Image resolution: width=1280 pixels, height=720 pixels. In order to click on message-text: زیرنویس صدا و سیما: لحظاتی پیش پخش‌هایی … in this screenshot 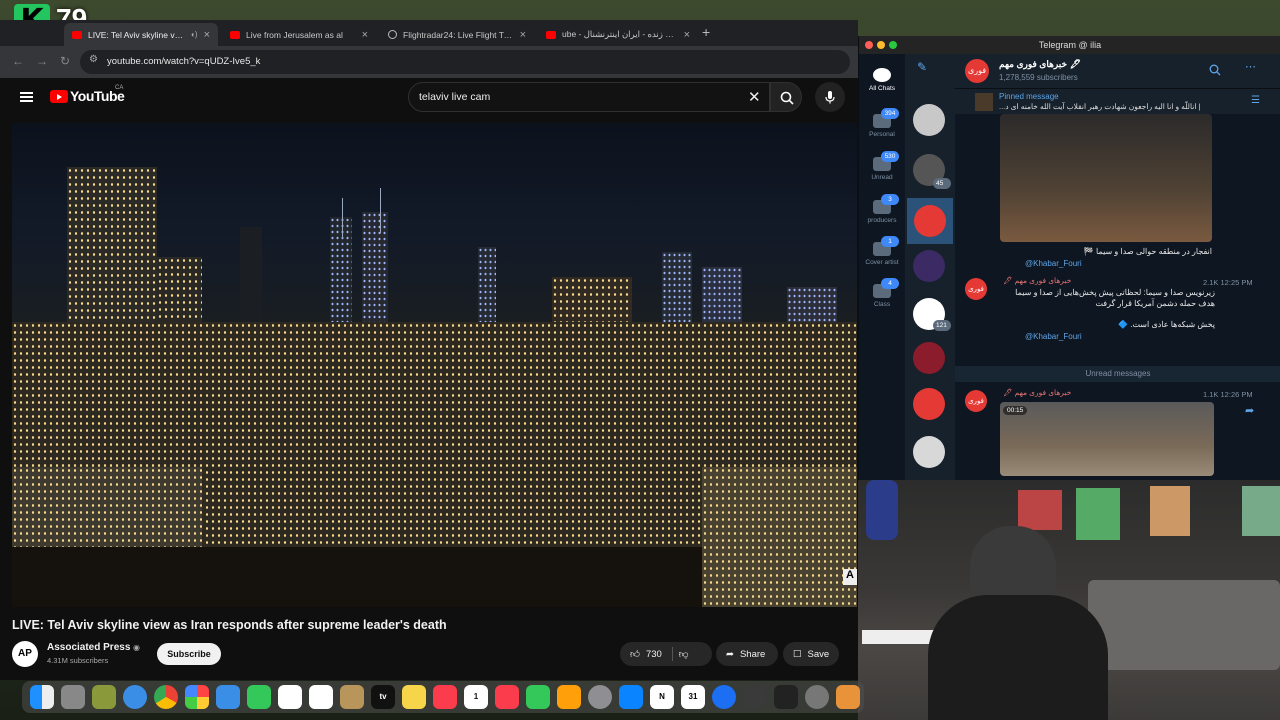, I will do `click(1115, 292)`.